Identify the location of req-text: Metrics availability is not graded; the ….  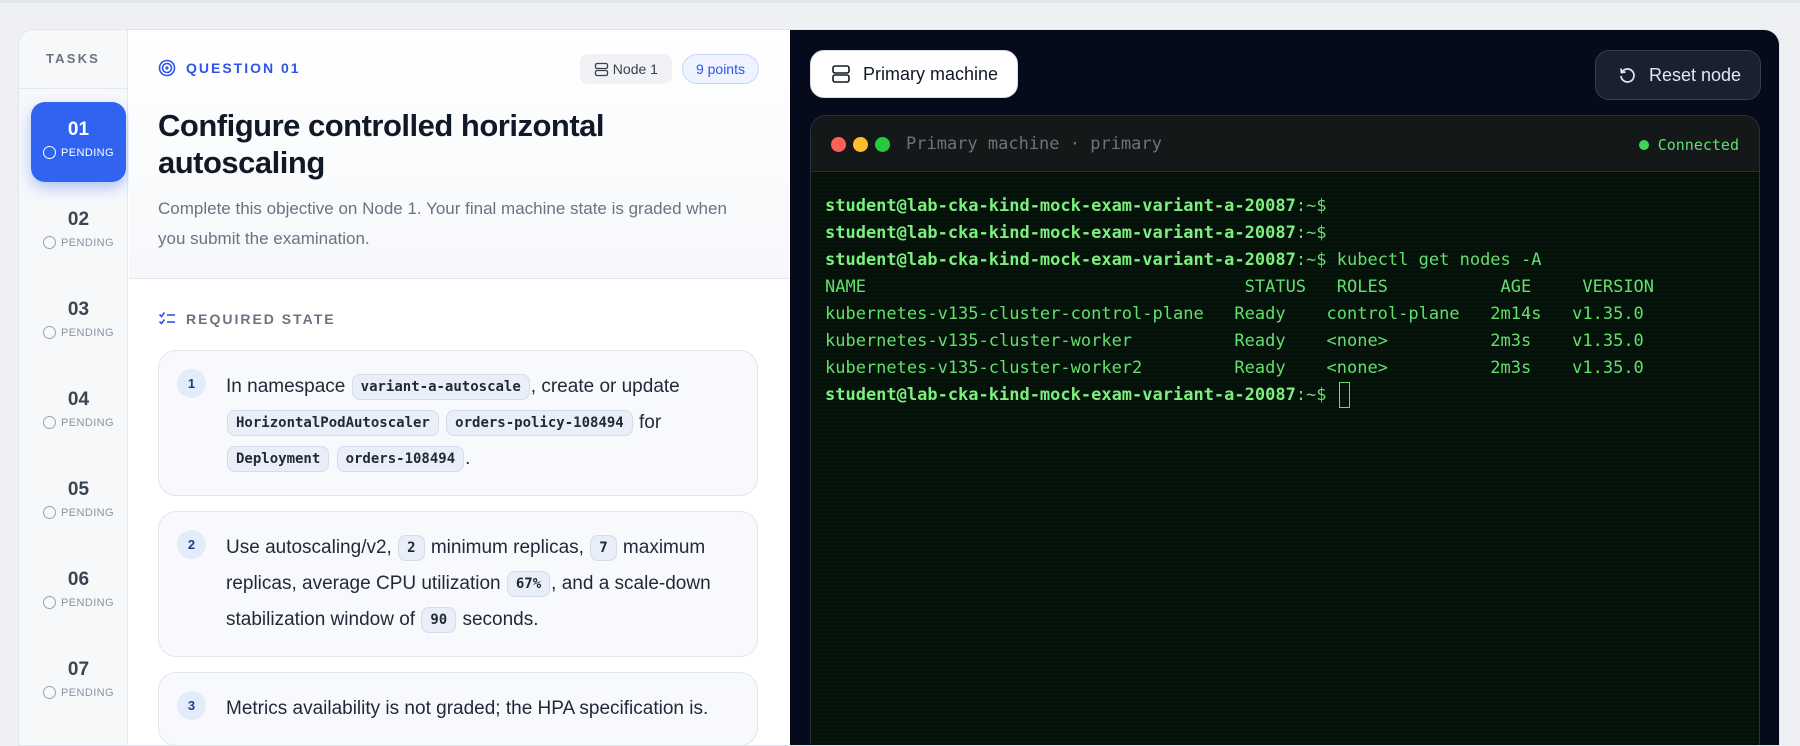
(467, 708).